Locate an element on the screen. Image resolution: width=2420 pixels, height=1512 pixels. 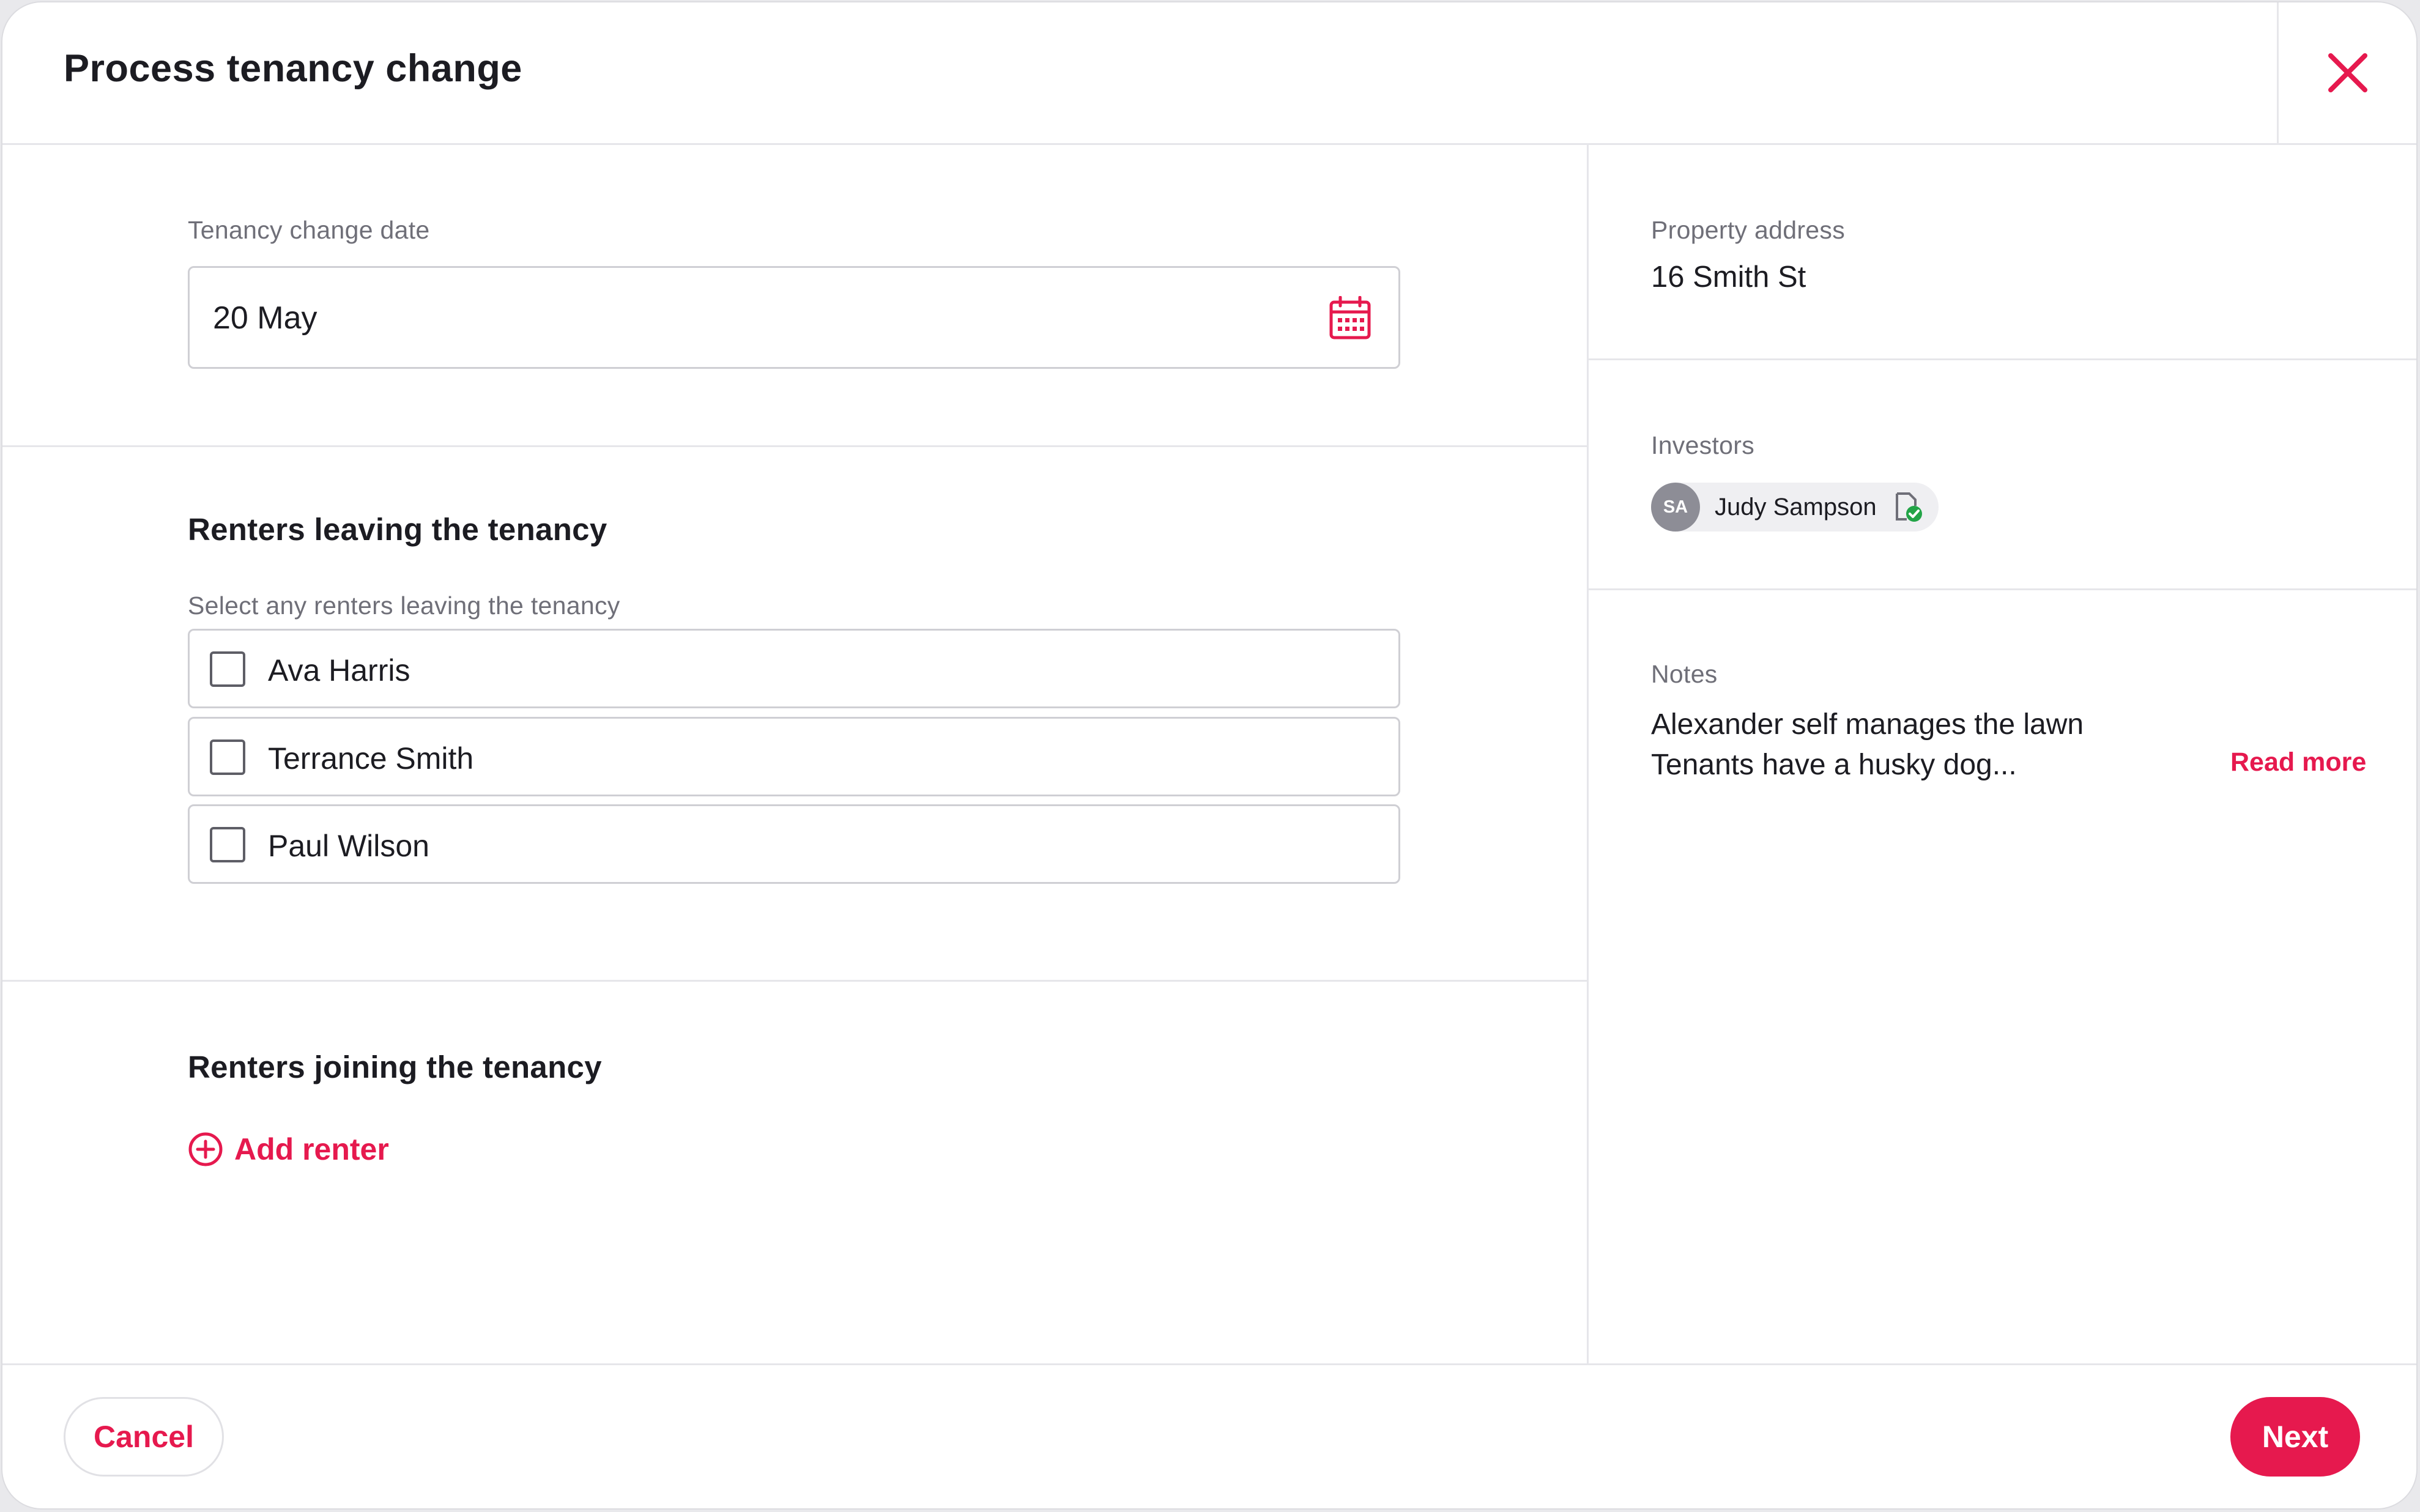
renter-option-terrance-smith: Terrance Smith is located at coordinates (794, 756).